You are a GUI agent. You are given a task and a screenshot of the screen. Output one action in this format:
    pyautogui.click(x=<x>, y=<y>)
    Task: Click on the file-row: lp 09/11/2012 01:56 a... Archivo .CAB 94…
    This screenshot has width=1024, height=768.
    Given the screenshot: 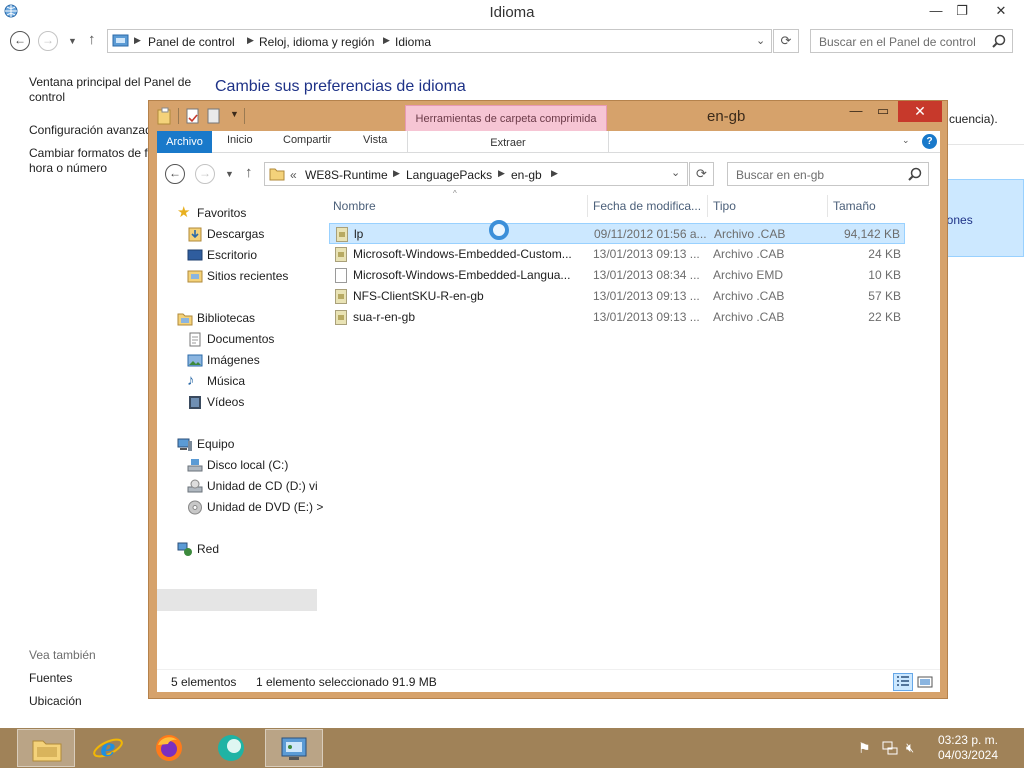 What is the action you would take?
    pyautogui.click(x=617, y=233)
    